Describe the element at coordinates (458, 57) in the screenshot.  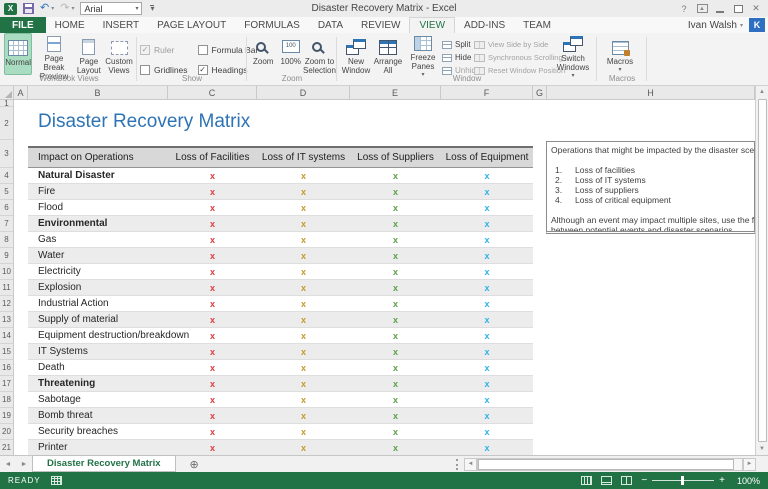
I see `hide-button: Hide` at that location.